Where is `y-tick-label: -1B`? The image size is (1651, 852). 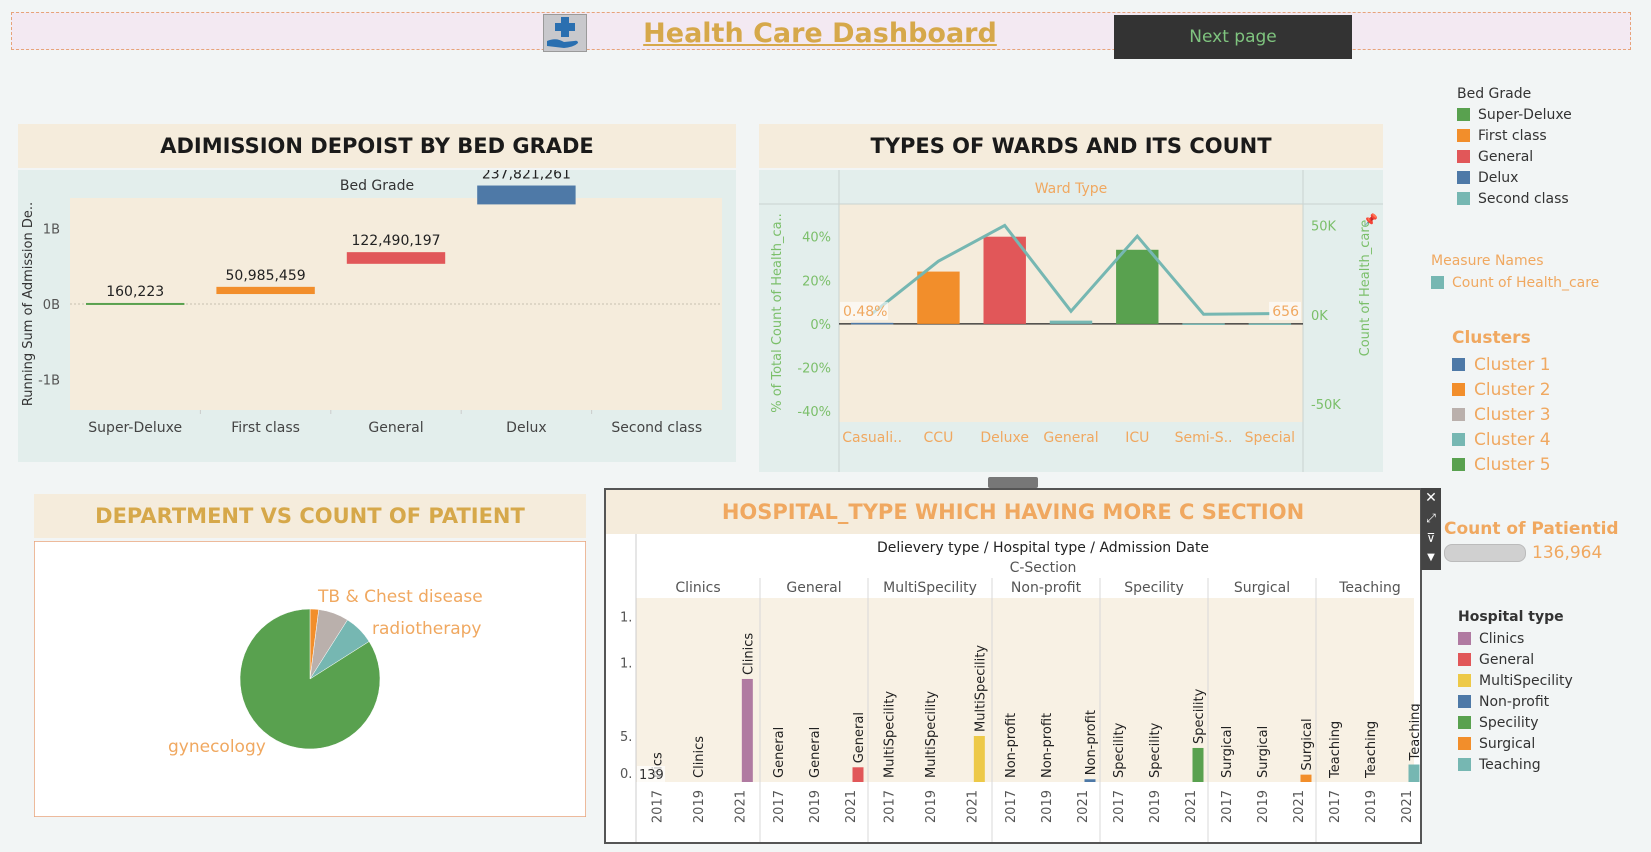 y-tick-label: -1B is located at coordinates (49, 381).